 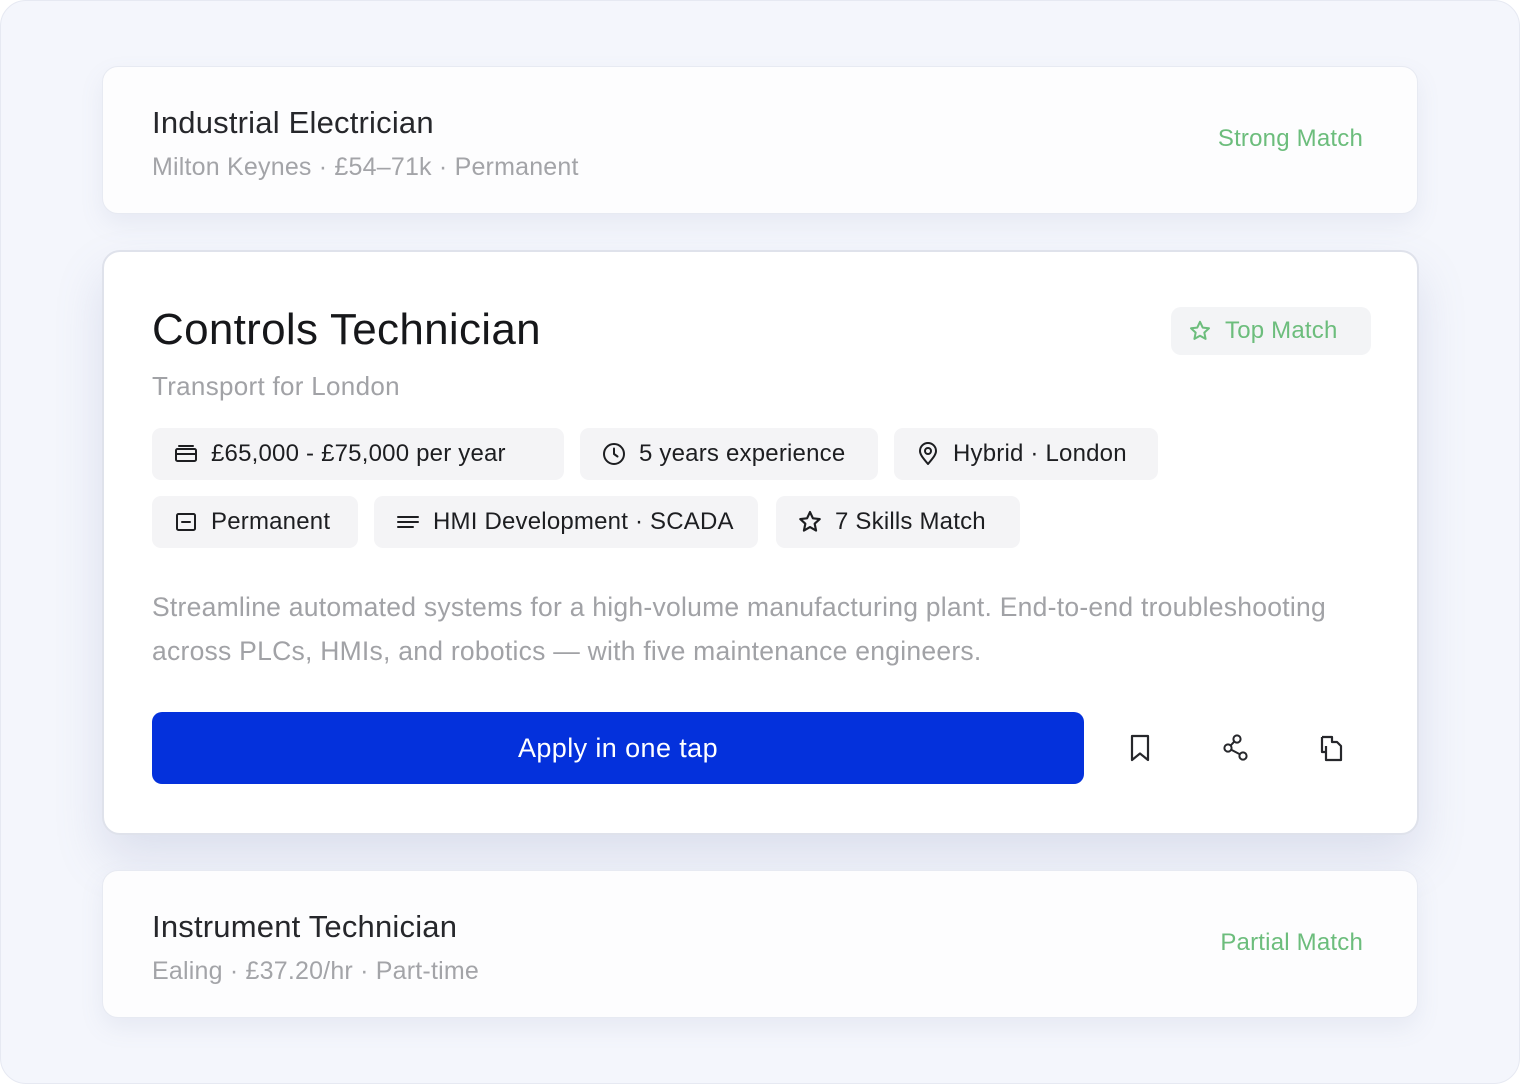 What do you see at coordinates (910, 521) in the screenshot?
I see `chip-label: 7 Skills Match` at bounding box center [910, 521].